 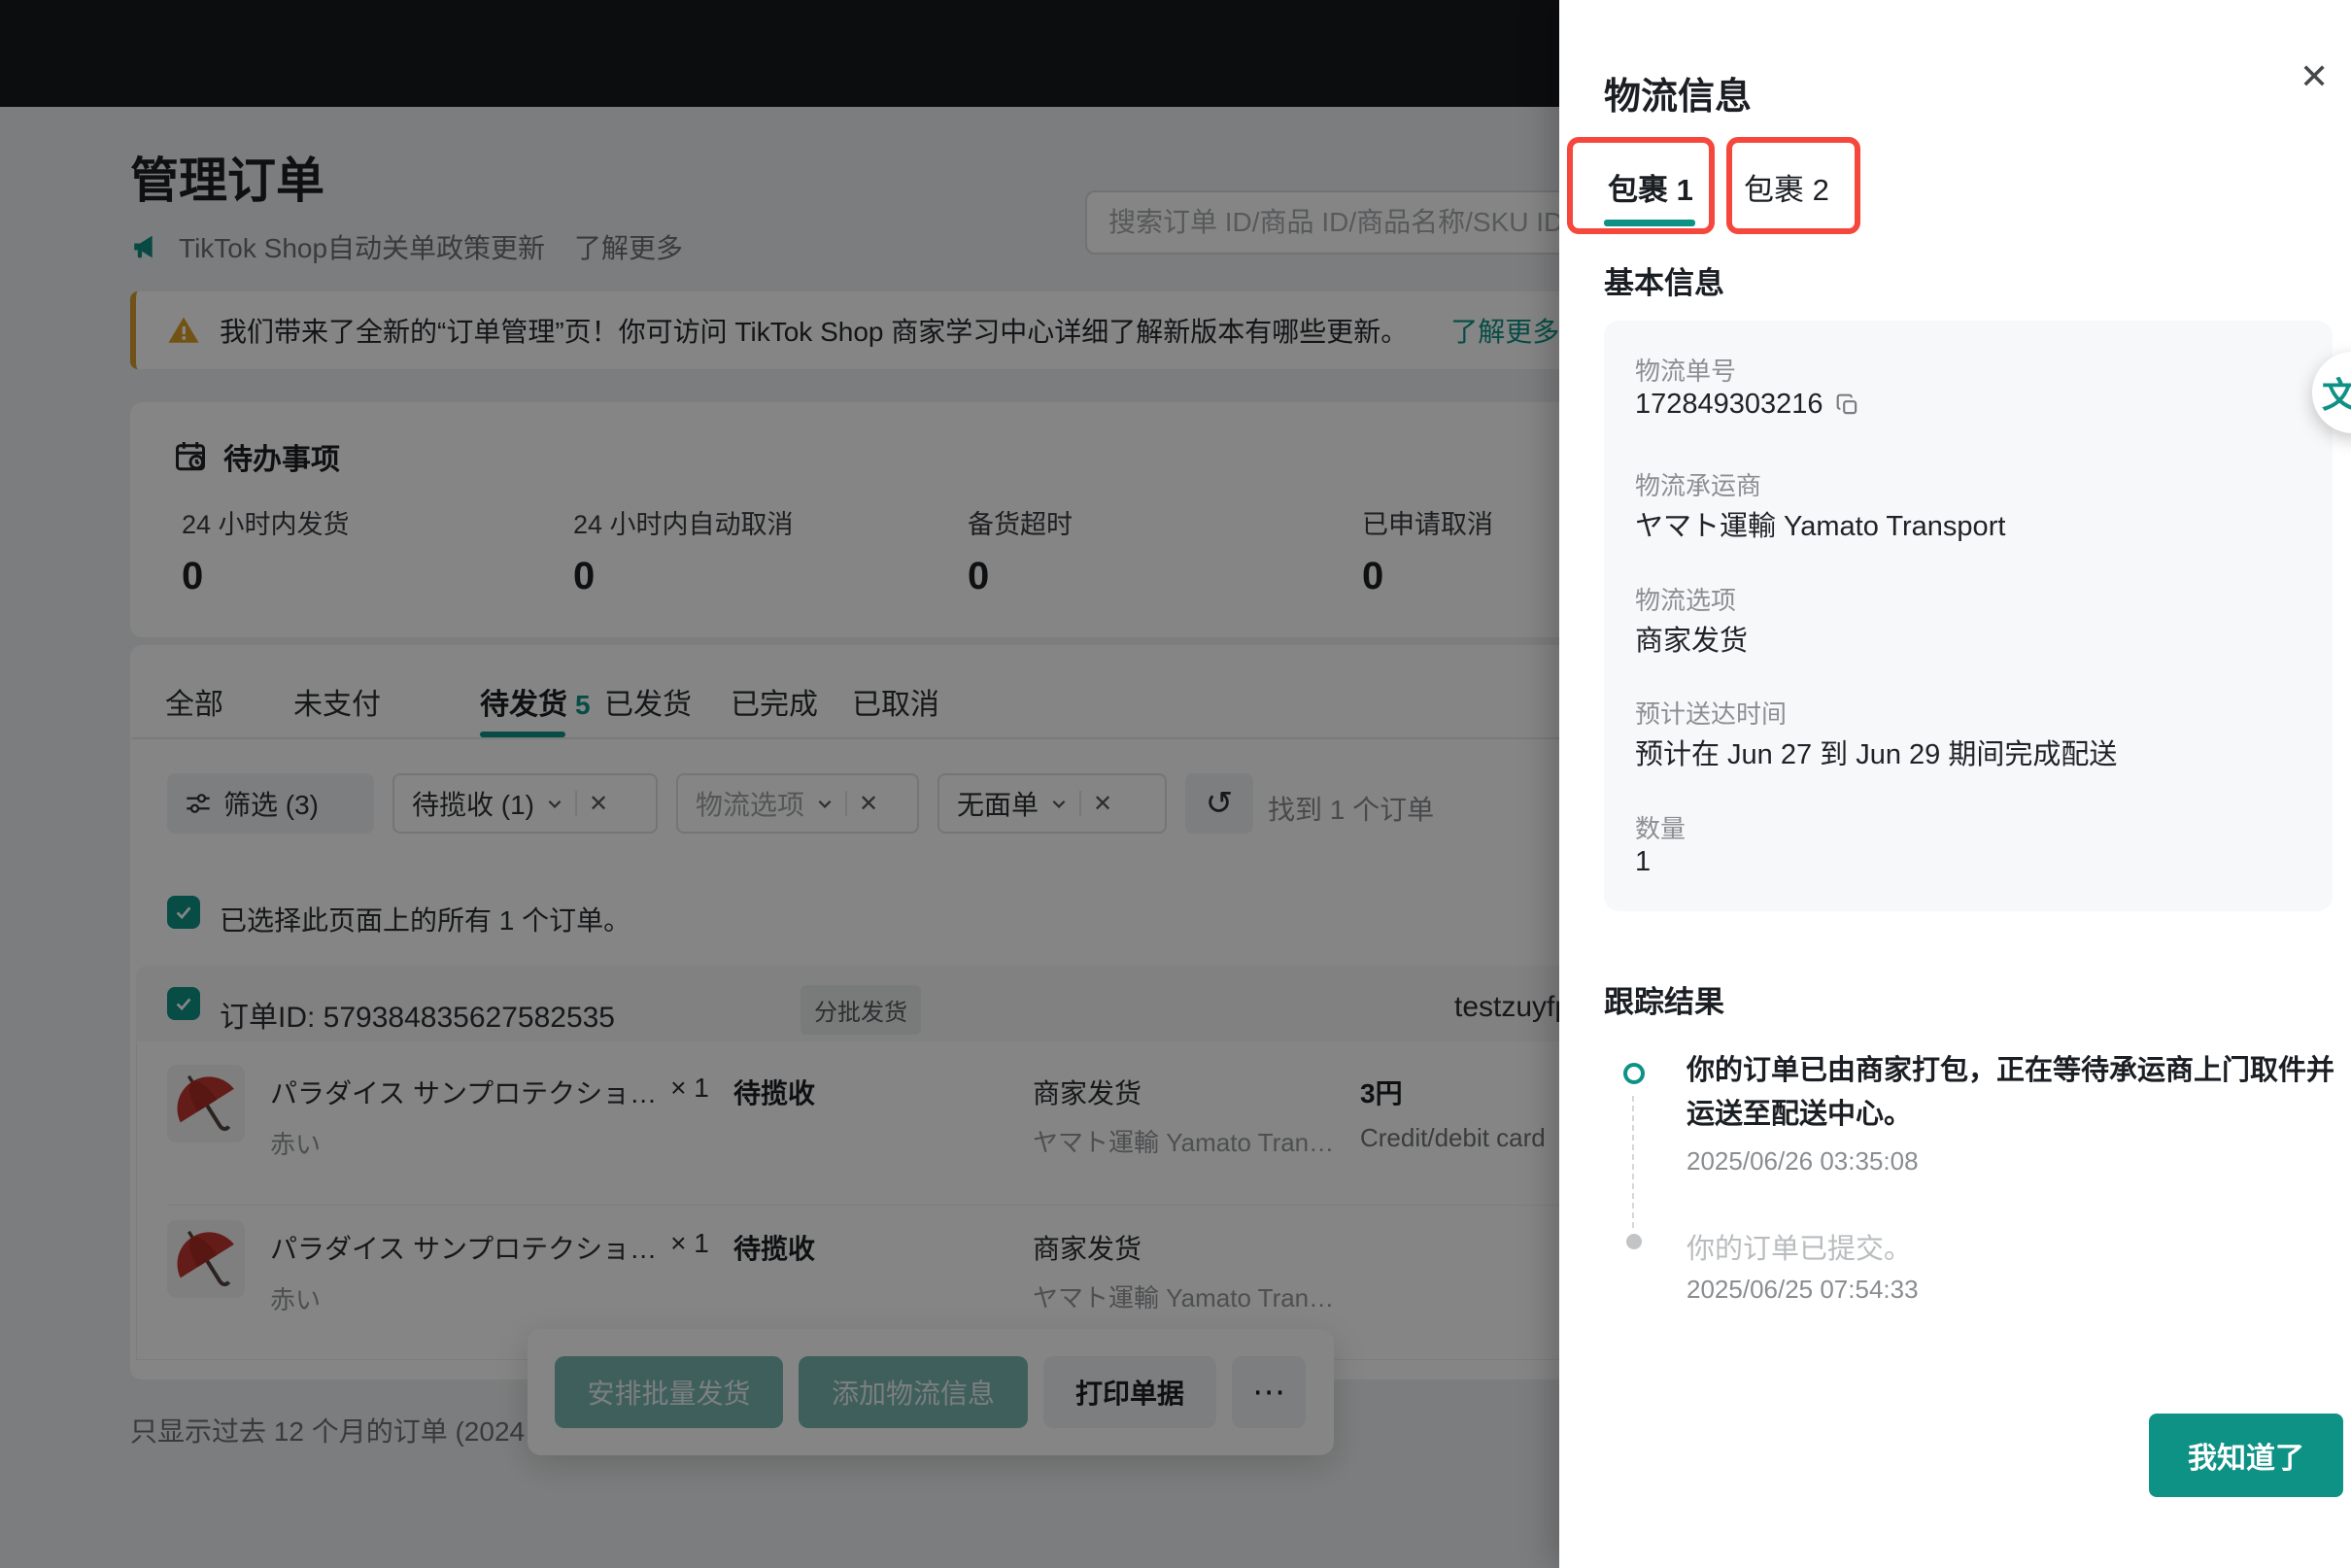 What do you see at coordinates (1800, 1249) in the screenshot?
I see `tracking-event-text: 你的订单已提交。` at bounding box center [1800, 1249].